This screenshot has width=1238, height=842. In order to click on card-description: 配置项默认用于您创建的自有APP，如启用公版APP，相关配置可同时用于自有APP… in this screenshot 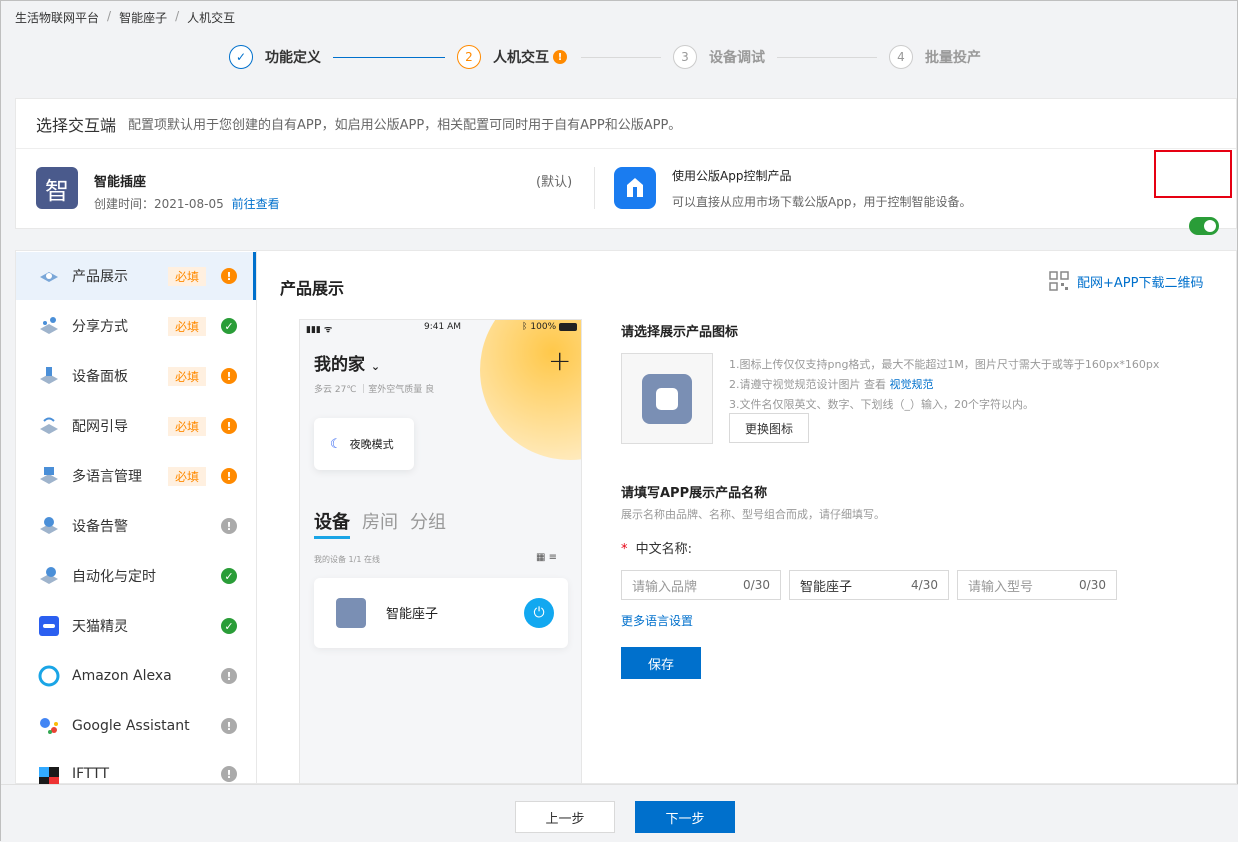, I will do `click(405, 125)`.